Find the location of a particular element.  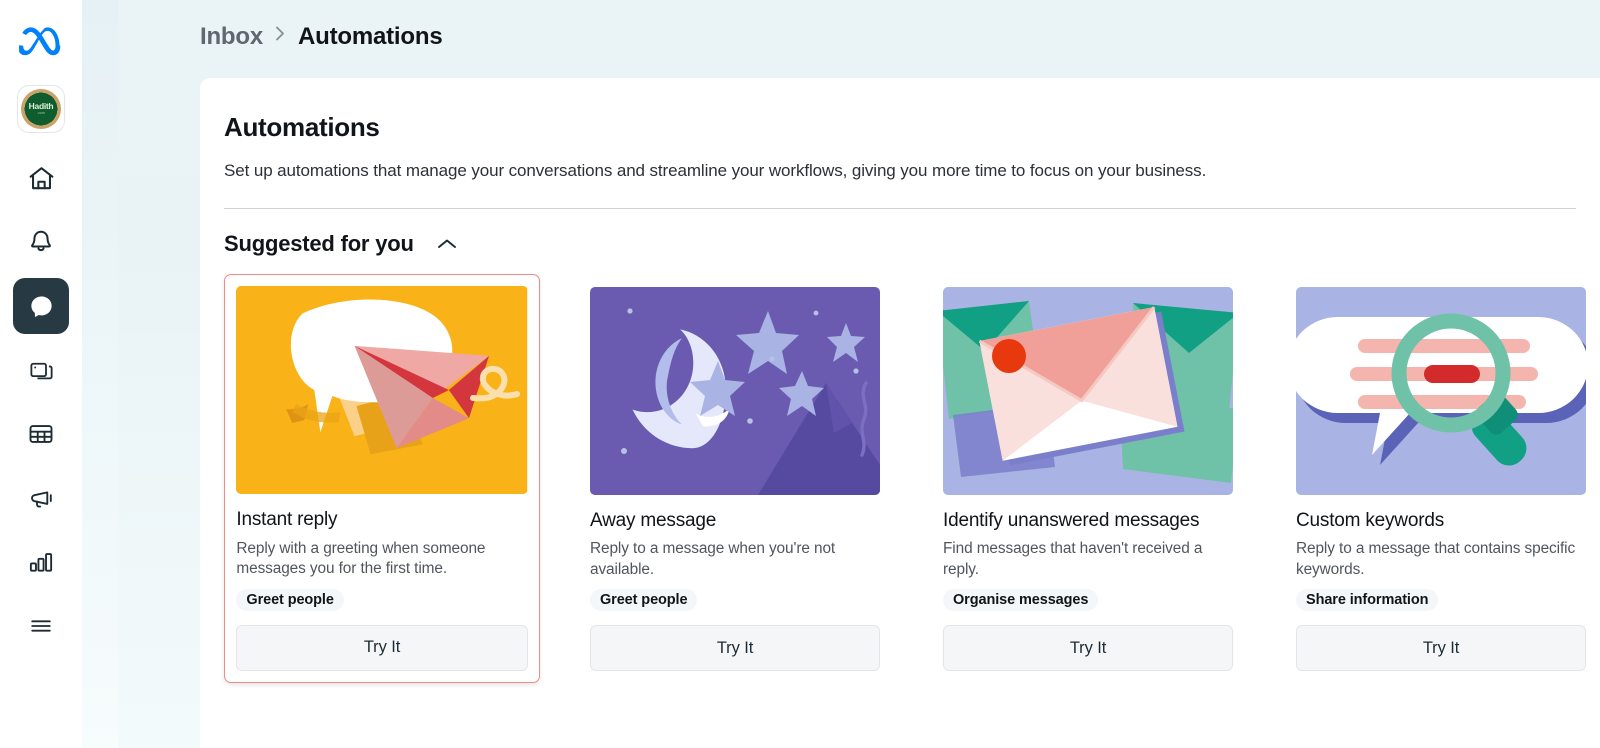

home-icon is located at coordinates (41, 178).